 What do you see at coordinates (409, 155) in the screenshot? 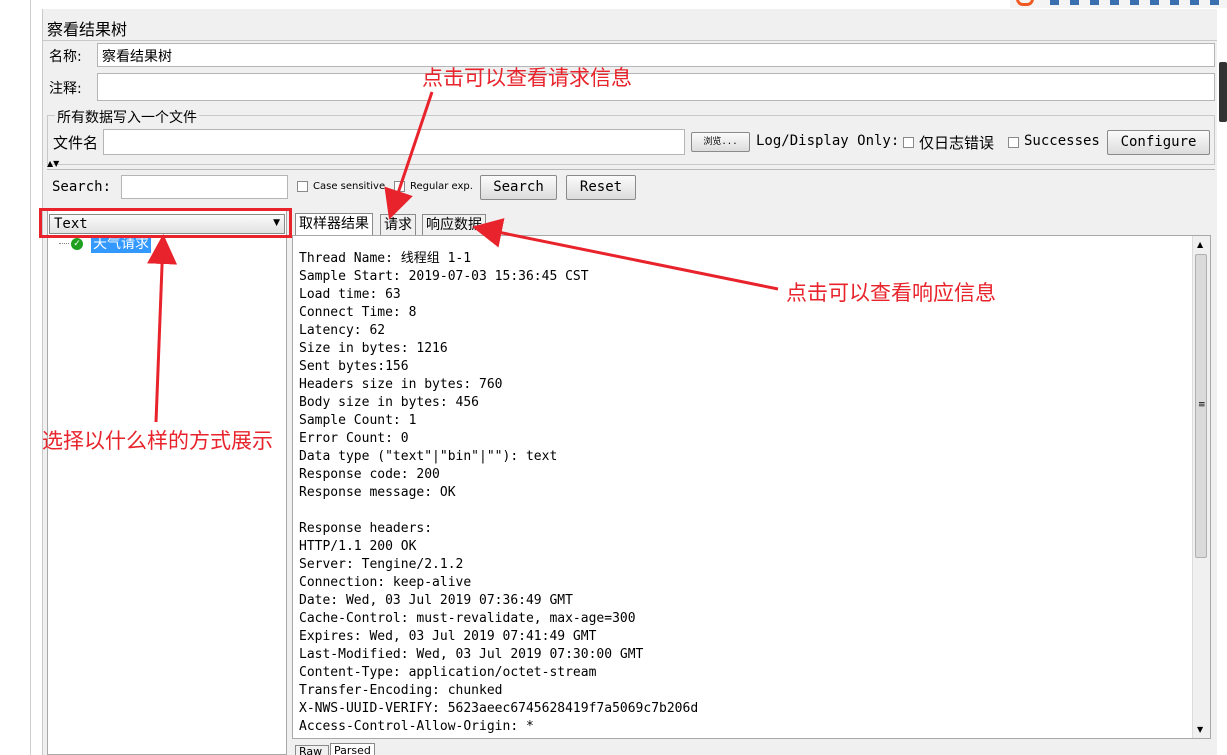
I see `request-arrow` at bounding box center [409, 155].